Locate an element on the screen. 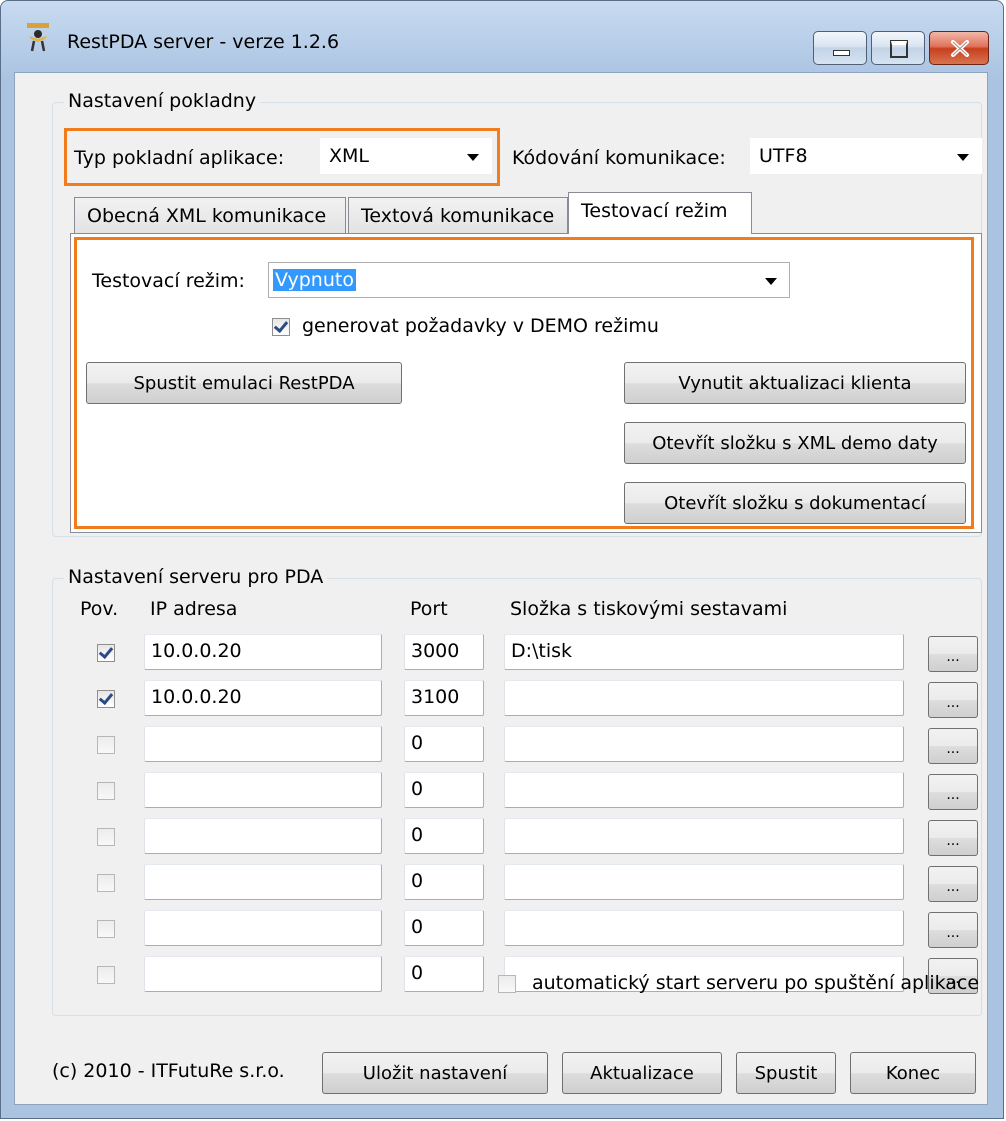  column-ip-header: IP adresa is located at coordinates (194, 609).